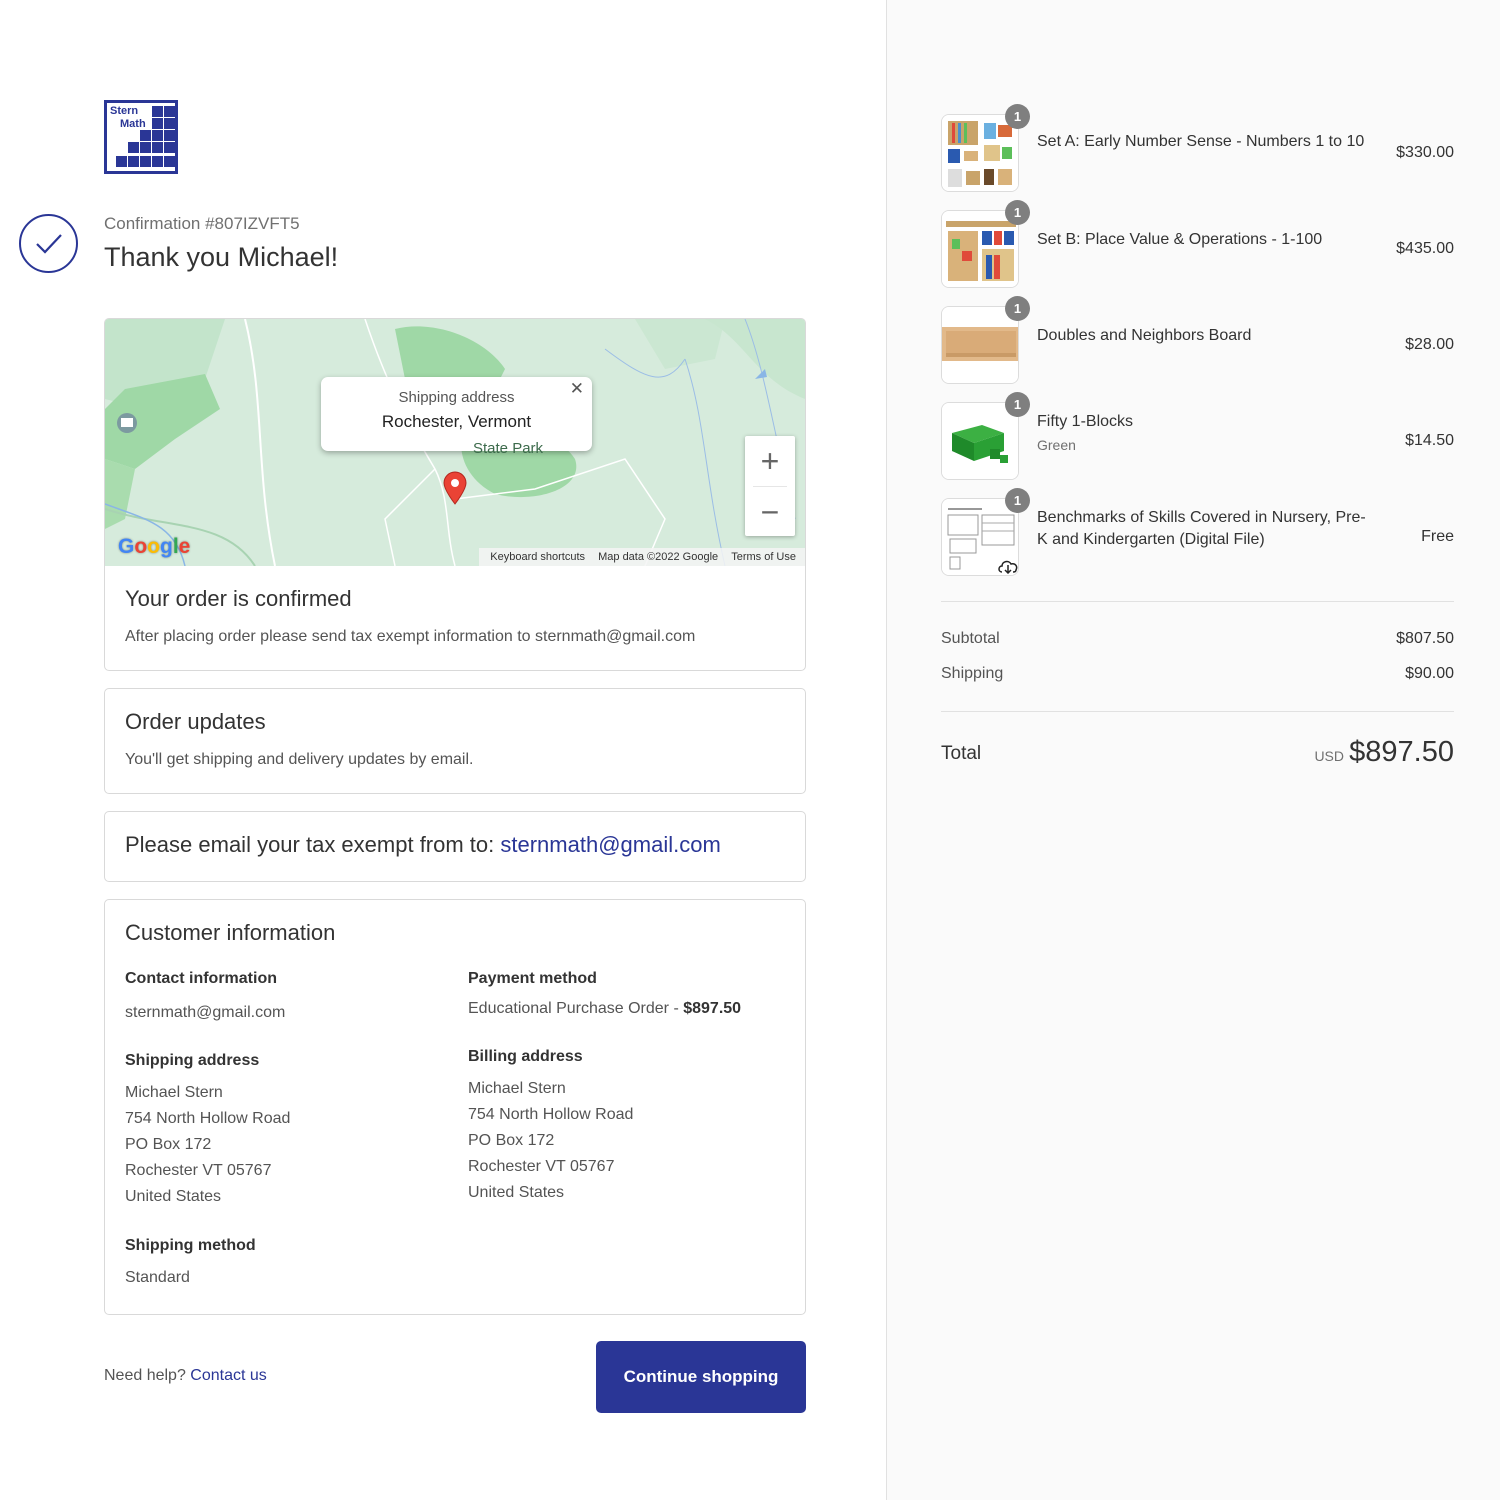 The width and height of the screenshot is (1500, 1500). I want to click on item-name: Doubles and Neighbors Board, so click(1144, 335).